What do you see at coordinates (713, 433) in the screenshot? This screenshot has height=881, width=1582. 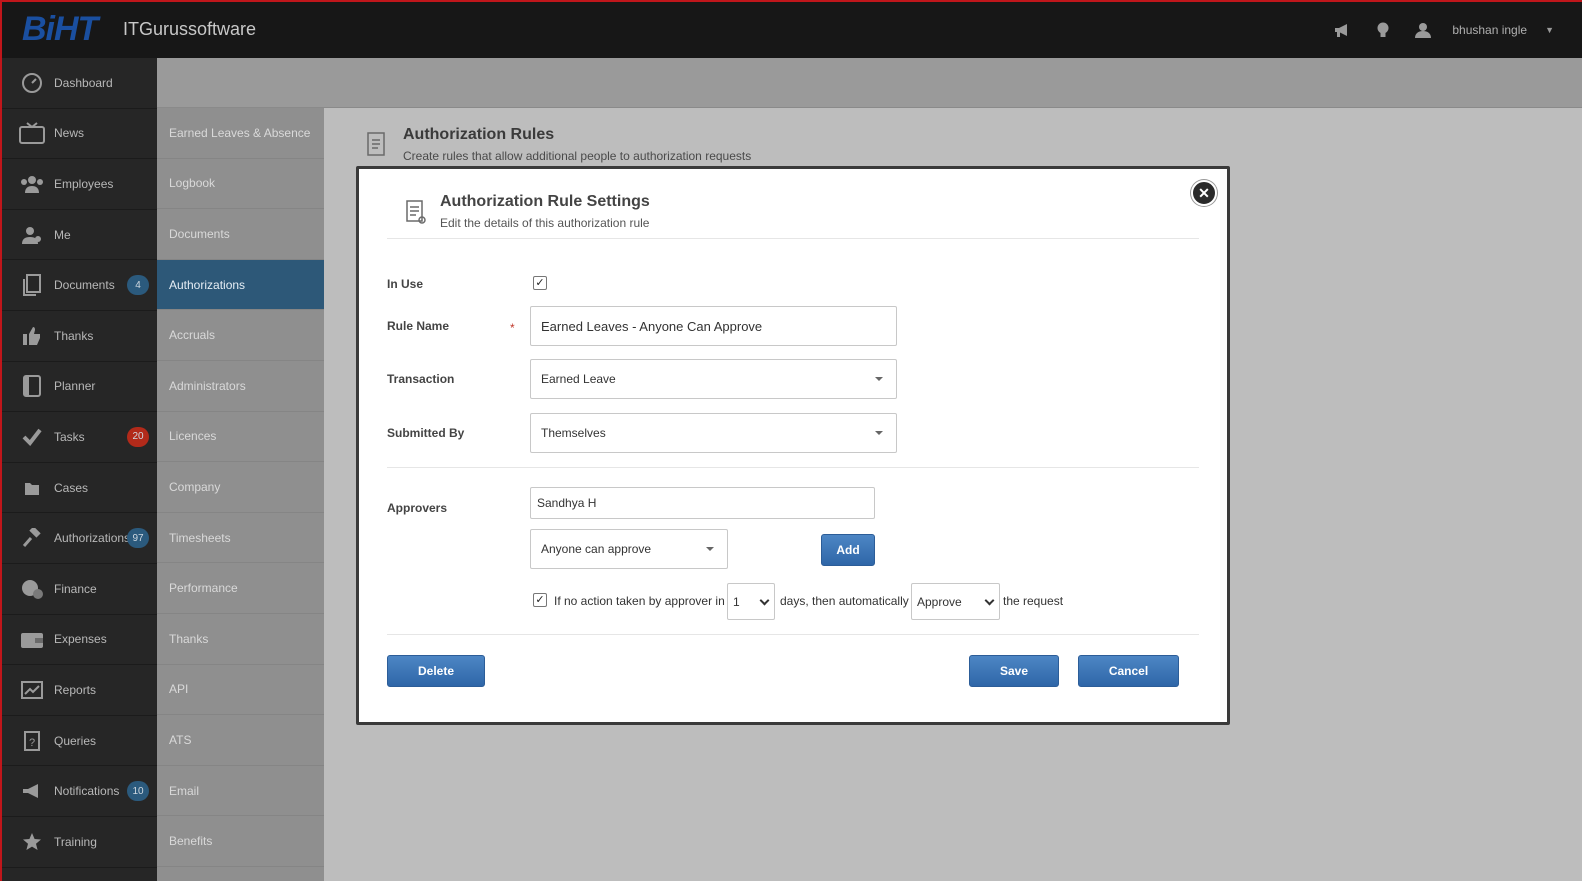 I see `submitted-by-select: Themselves` at bounding box center [713, 433].